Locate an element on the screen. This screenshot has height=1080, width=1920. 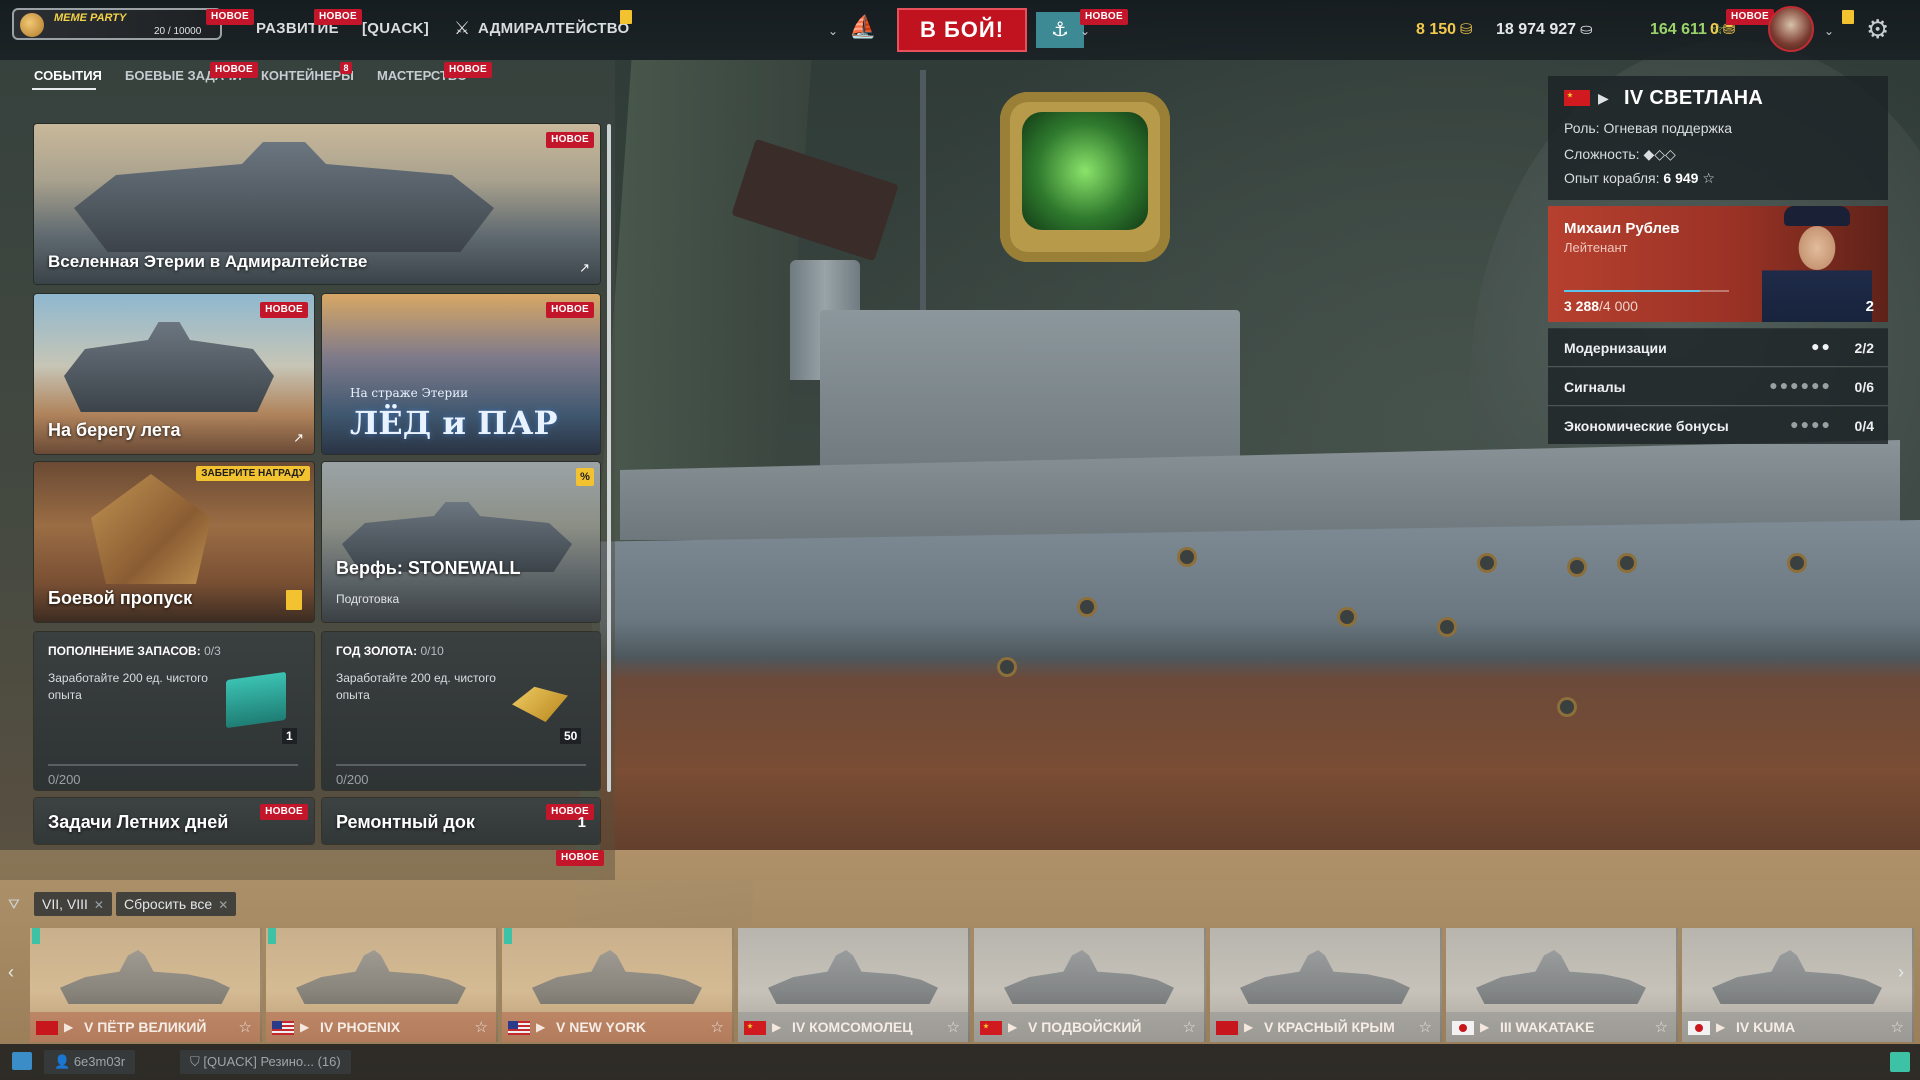
ship-card-name: V NEW YORK is located at coordinates (601, 1027).